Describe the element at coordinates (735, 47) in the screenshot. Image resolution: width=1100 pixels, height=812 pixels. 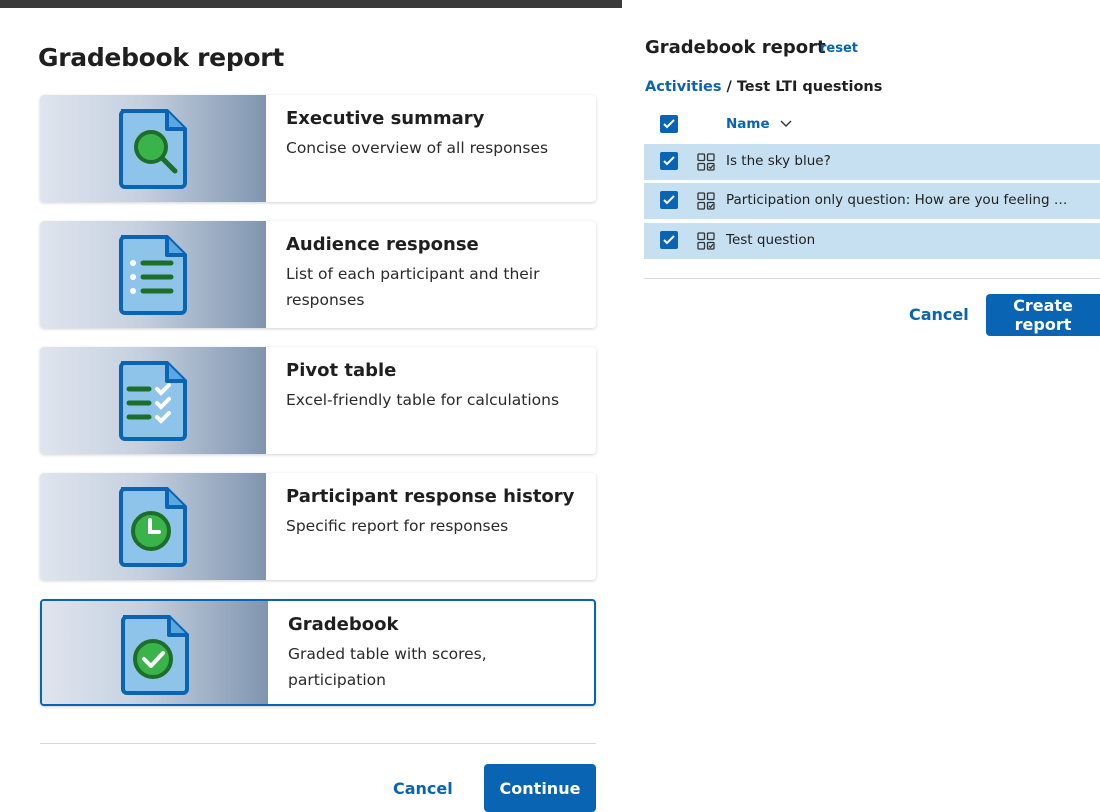
I see `panel-title: Gradebook report` at that location.